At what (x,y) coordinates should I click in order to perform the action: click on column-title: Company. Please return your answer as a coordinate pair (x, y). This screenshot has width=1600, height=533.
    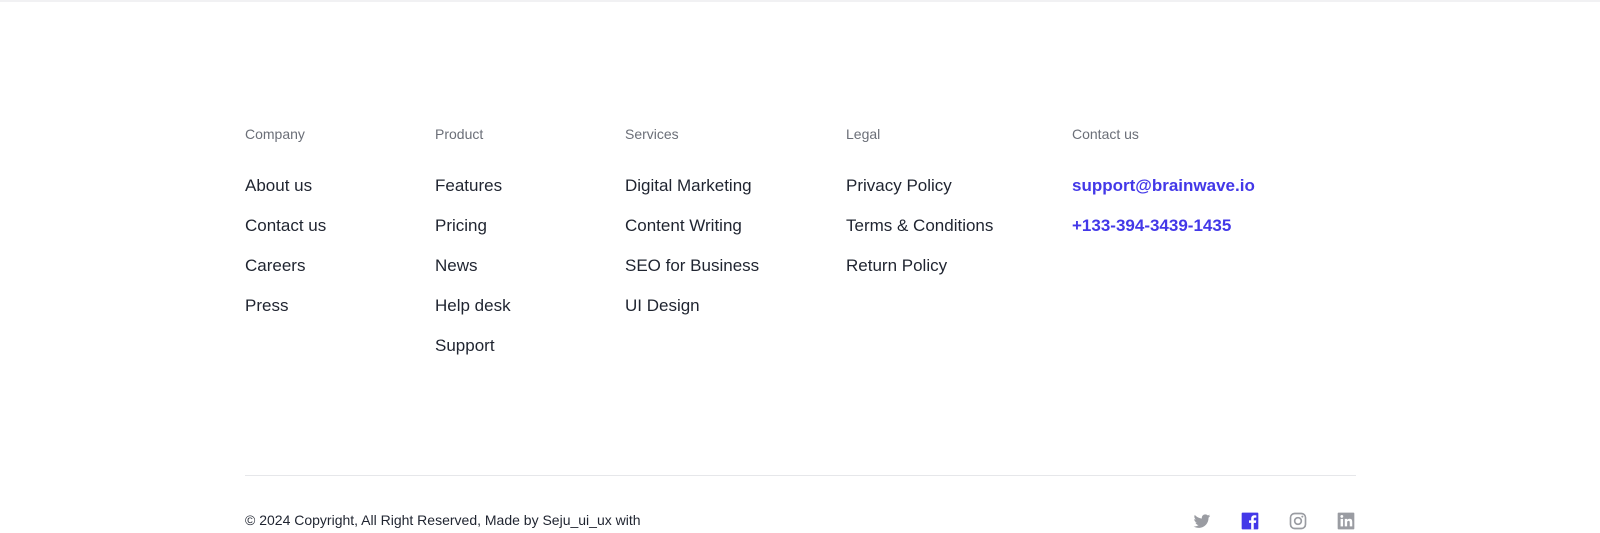
    Looking at the image, I should click on (275, 134).